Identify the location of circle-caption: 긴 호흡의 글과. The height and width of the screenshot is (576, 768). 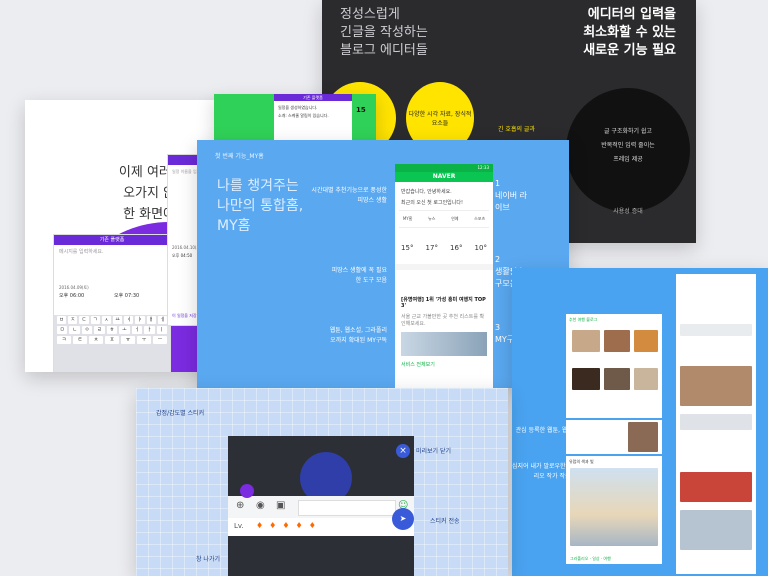
(516, 129).